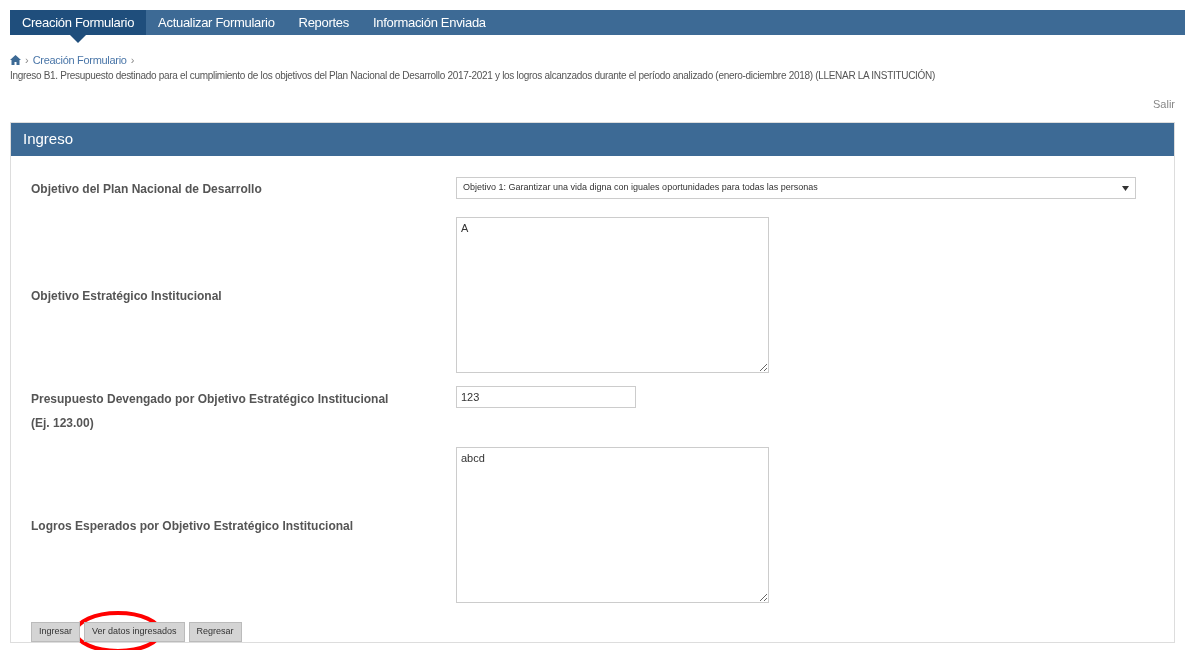 This screenshot has height=662, width=1185. Describe the element at coordinates (612, 295) in the screenshot. I see `text-area: A` at that location.